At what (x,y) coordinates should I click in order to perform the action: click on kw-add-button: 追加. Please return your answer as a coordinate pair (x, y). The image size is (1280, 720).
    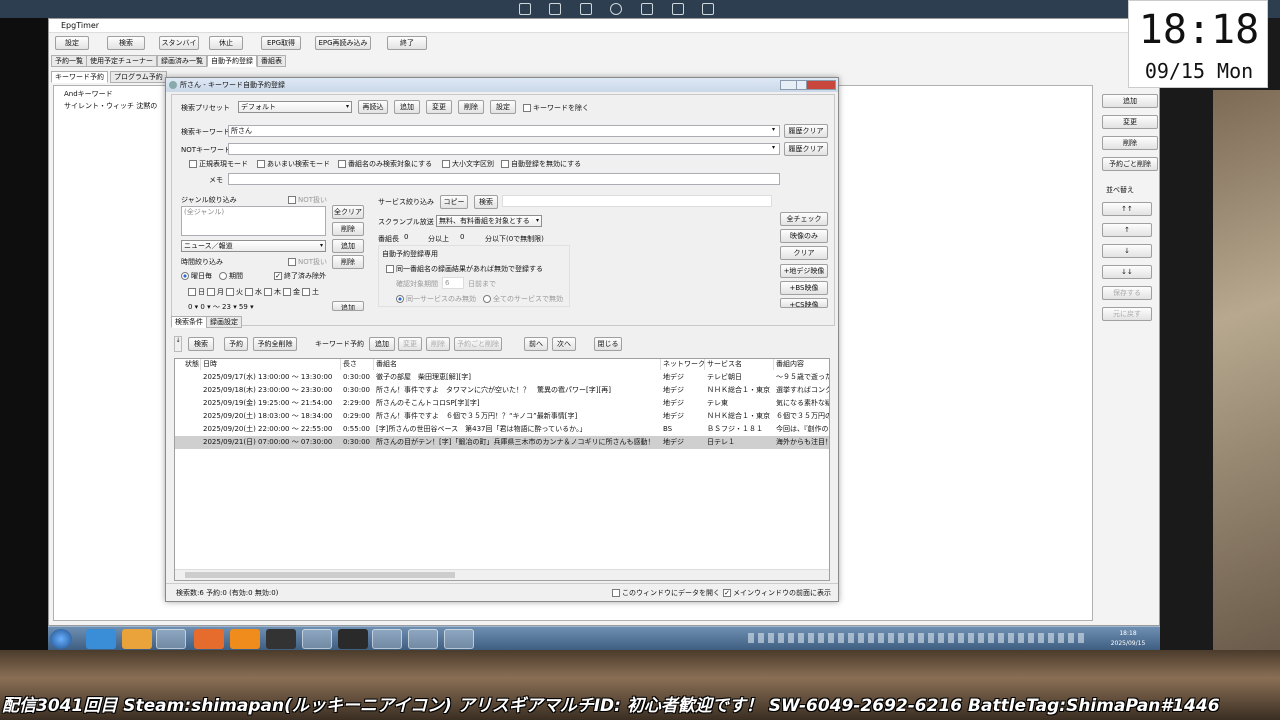
    Looking at the image, I should click on (382, 344).